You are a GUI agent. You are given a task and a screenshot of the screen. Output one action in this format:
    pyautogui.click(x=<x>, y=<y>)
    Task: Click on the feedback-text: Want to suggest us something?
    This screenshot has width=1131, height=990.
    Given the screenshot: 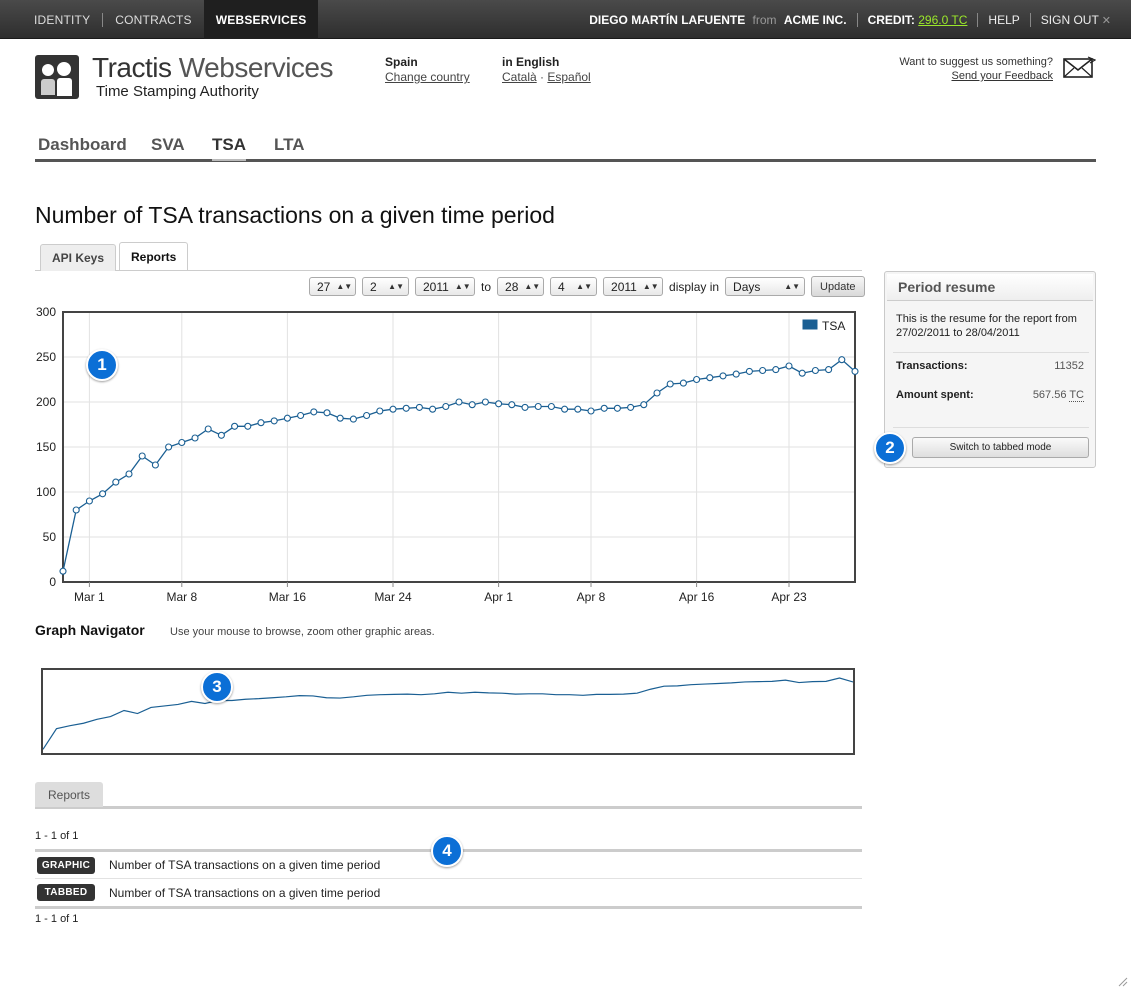 What is the action you would take?
    pyautogui.click(x=976, y=62)
    